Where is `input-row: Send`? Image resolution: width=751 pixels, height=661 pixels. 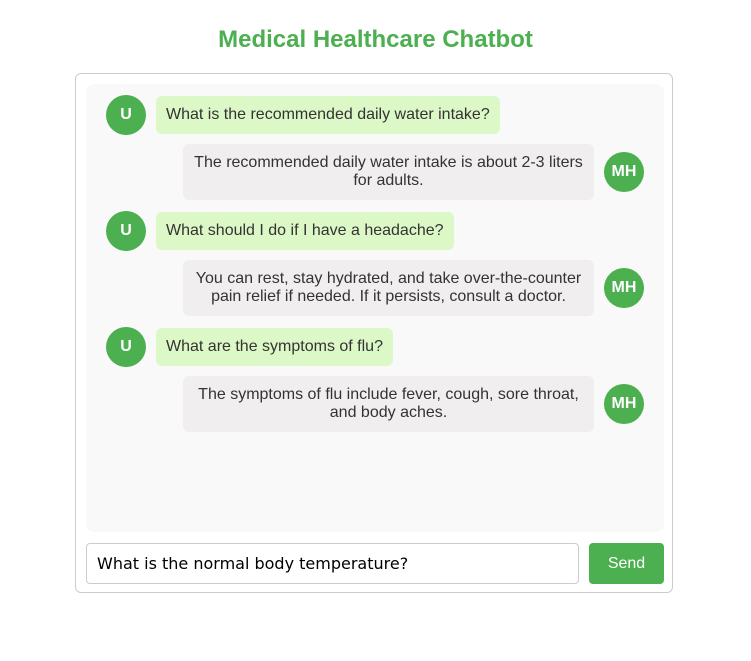 input-row: Send is located at coordinates (375, 564).